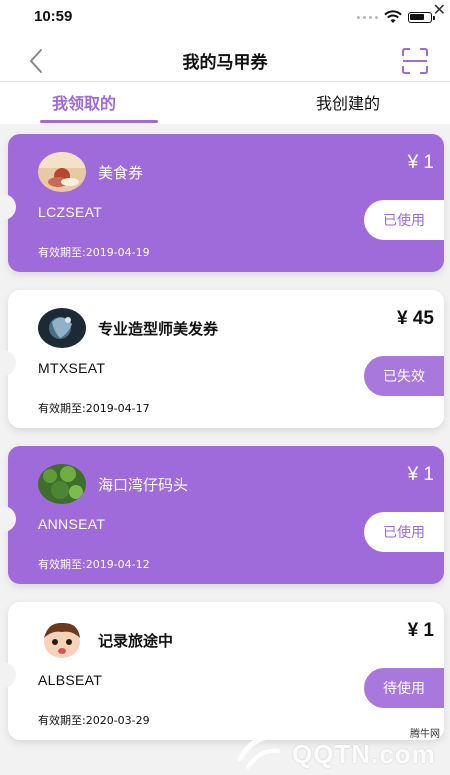  I want to click on page-title: 我的马甲券, so click(225, 63).